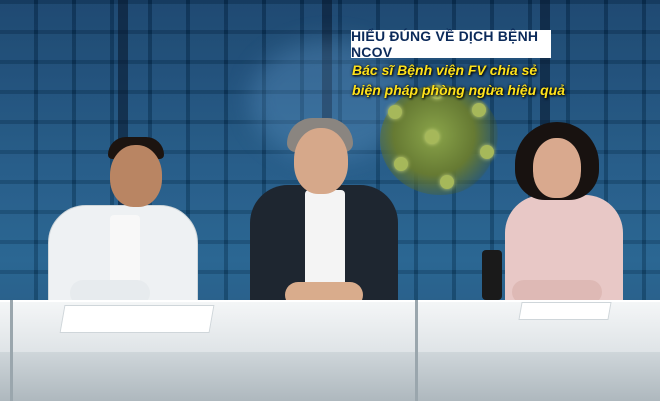 This screenshot has width=660, height=401. I want to click on chair-back, so click(492, 275).